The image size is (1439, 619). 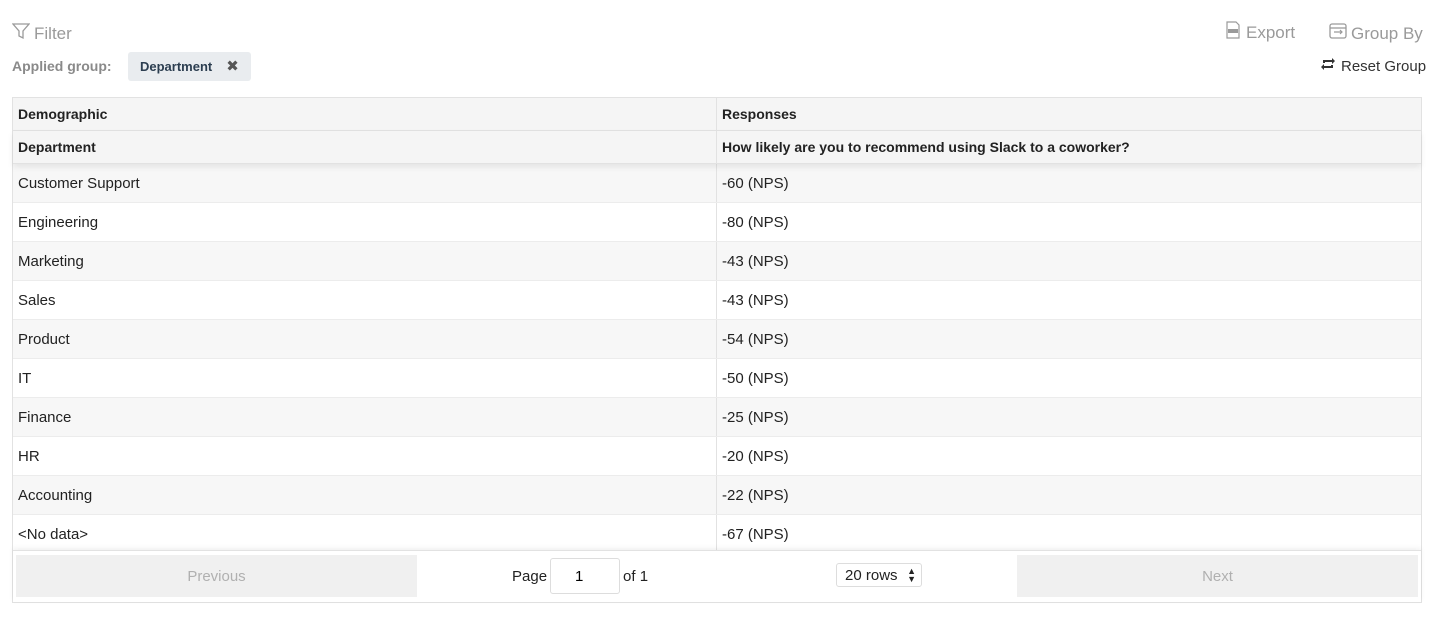 I want to click on department-cell: HR, so click(x=365, y=456).